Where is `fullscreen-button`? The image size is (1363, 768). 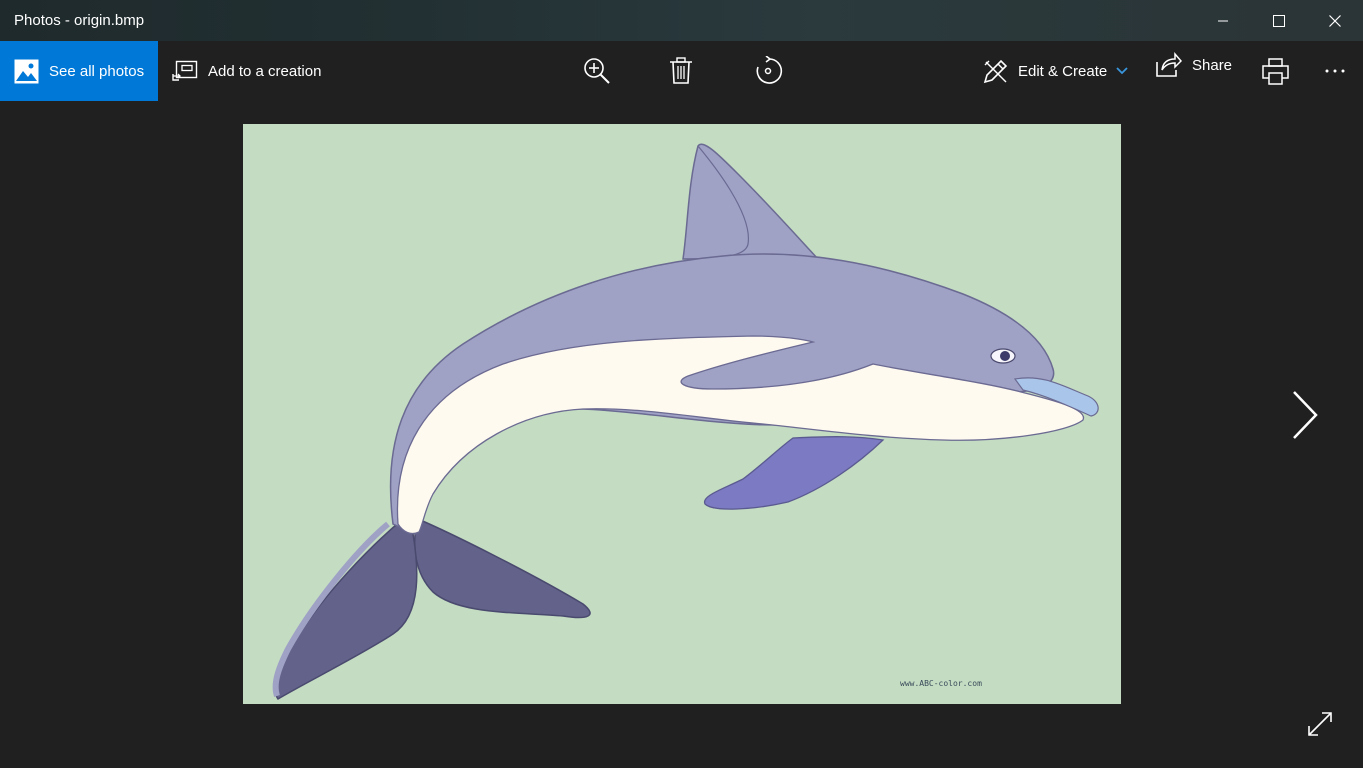 fullscreen-button is located at coordinates (1320, 724).